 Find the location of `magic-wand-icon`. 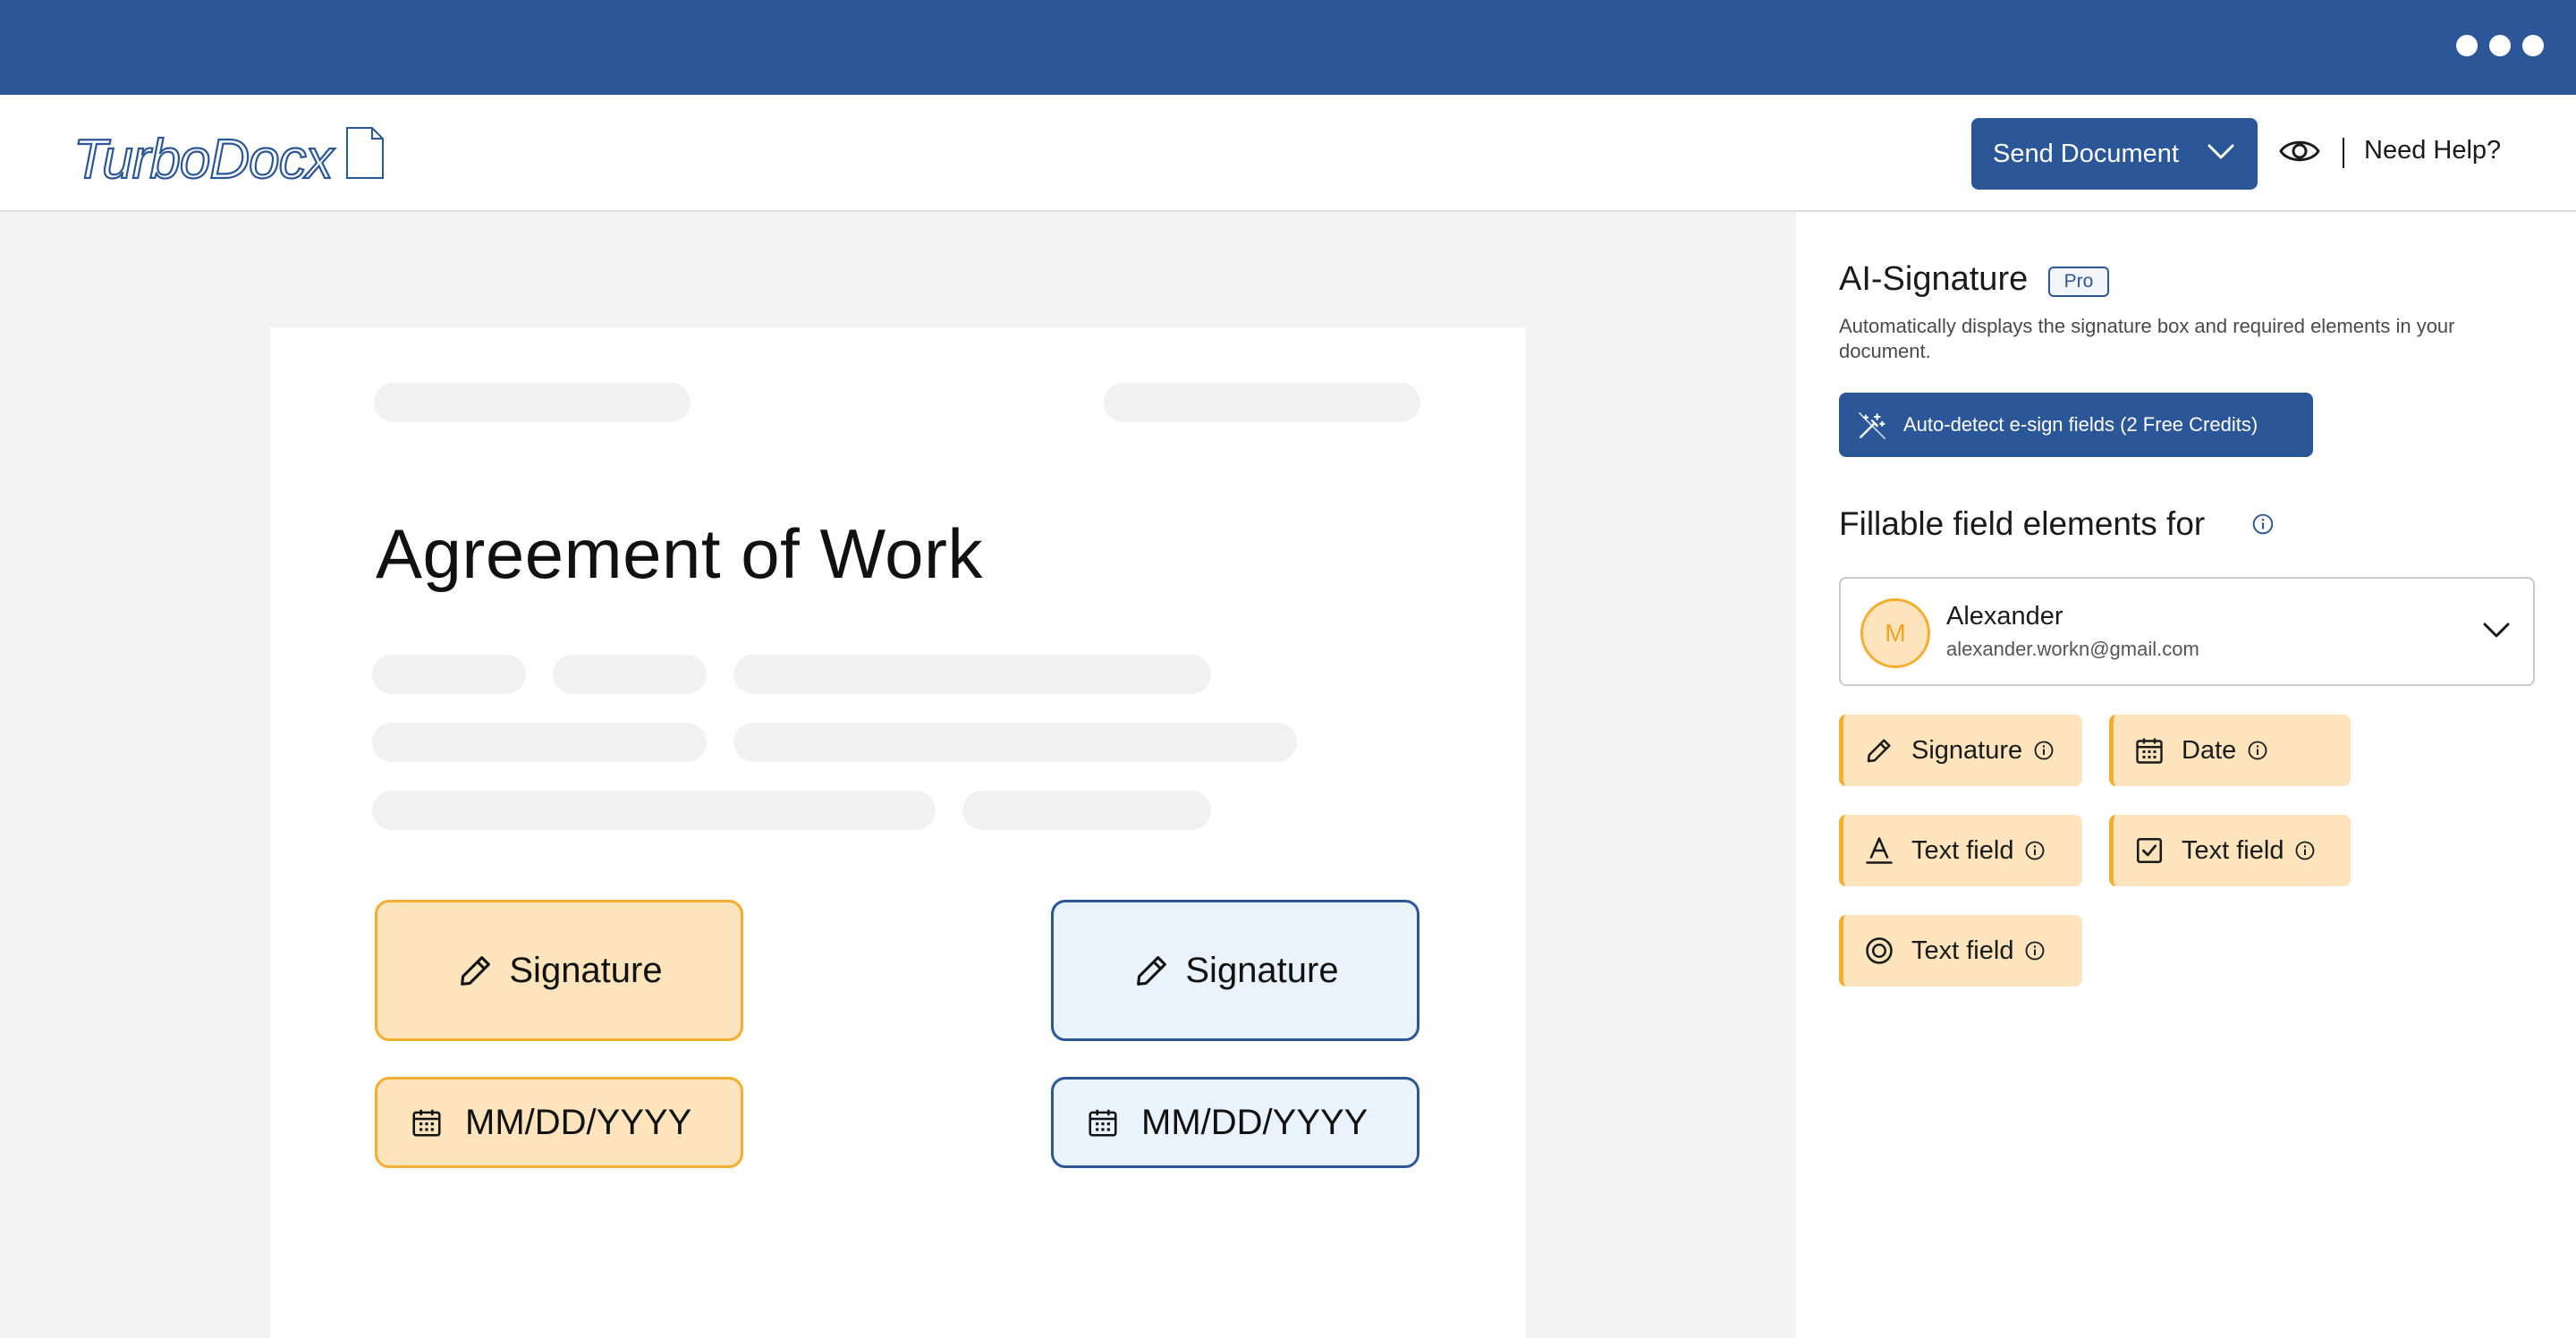

magic-wand-icon is located at coordinates (1872, 425).